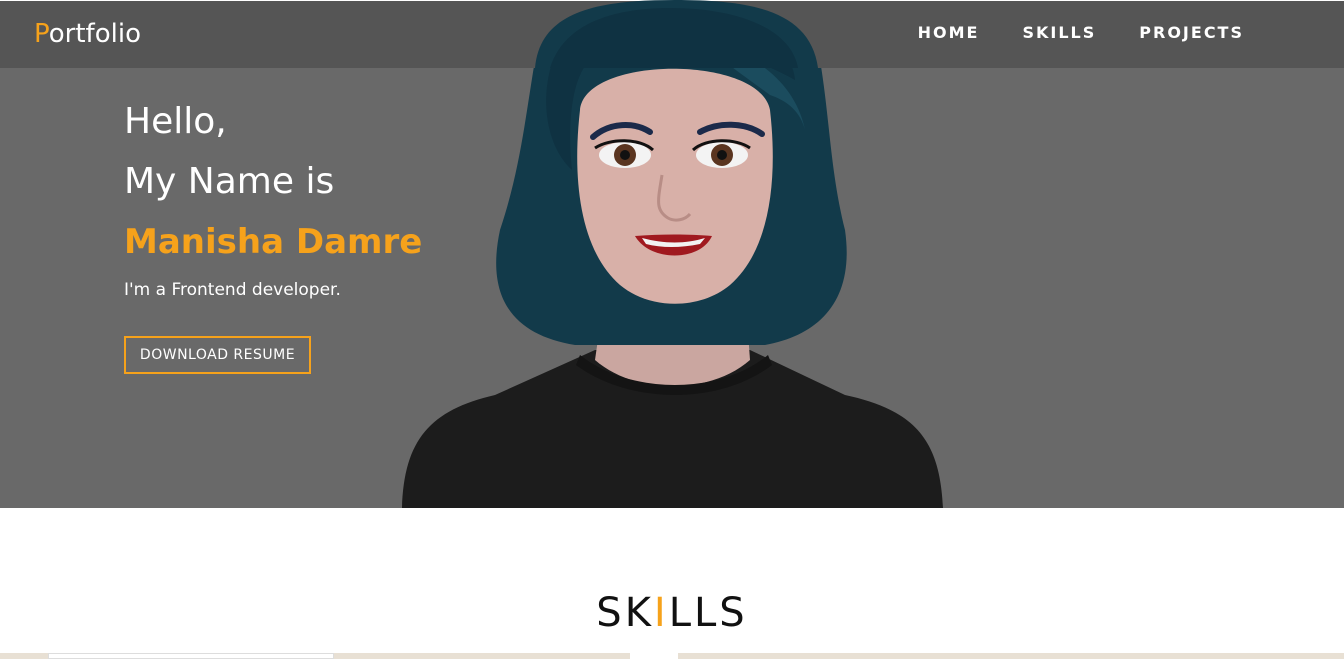  What do you see at coordinates (217, 355) in the screenshot?
I see `download-resume-button: DOWNLOAD RESUME` at bounding box center [217, 355].